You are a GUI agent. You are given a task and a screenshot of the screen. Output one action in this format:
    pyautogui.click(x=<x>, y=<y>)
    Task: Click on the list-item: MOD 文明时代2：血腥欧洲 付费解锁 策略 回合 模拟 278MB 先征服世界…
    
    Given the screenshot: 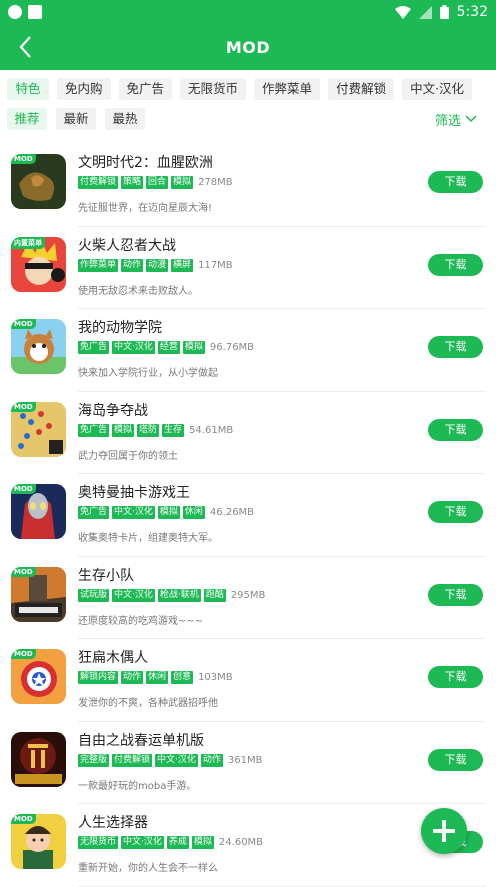 What is the action you would take?
    pyautogui.click(x=248, y=185)
    